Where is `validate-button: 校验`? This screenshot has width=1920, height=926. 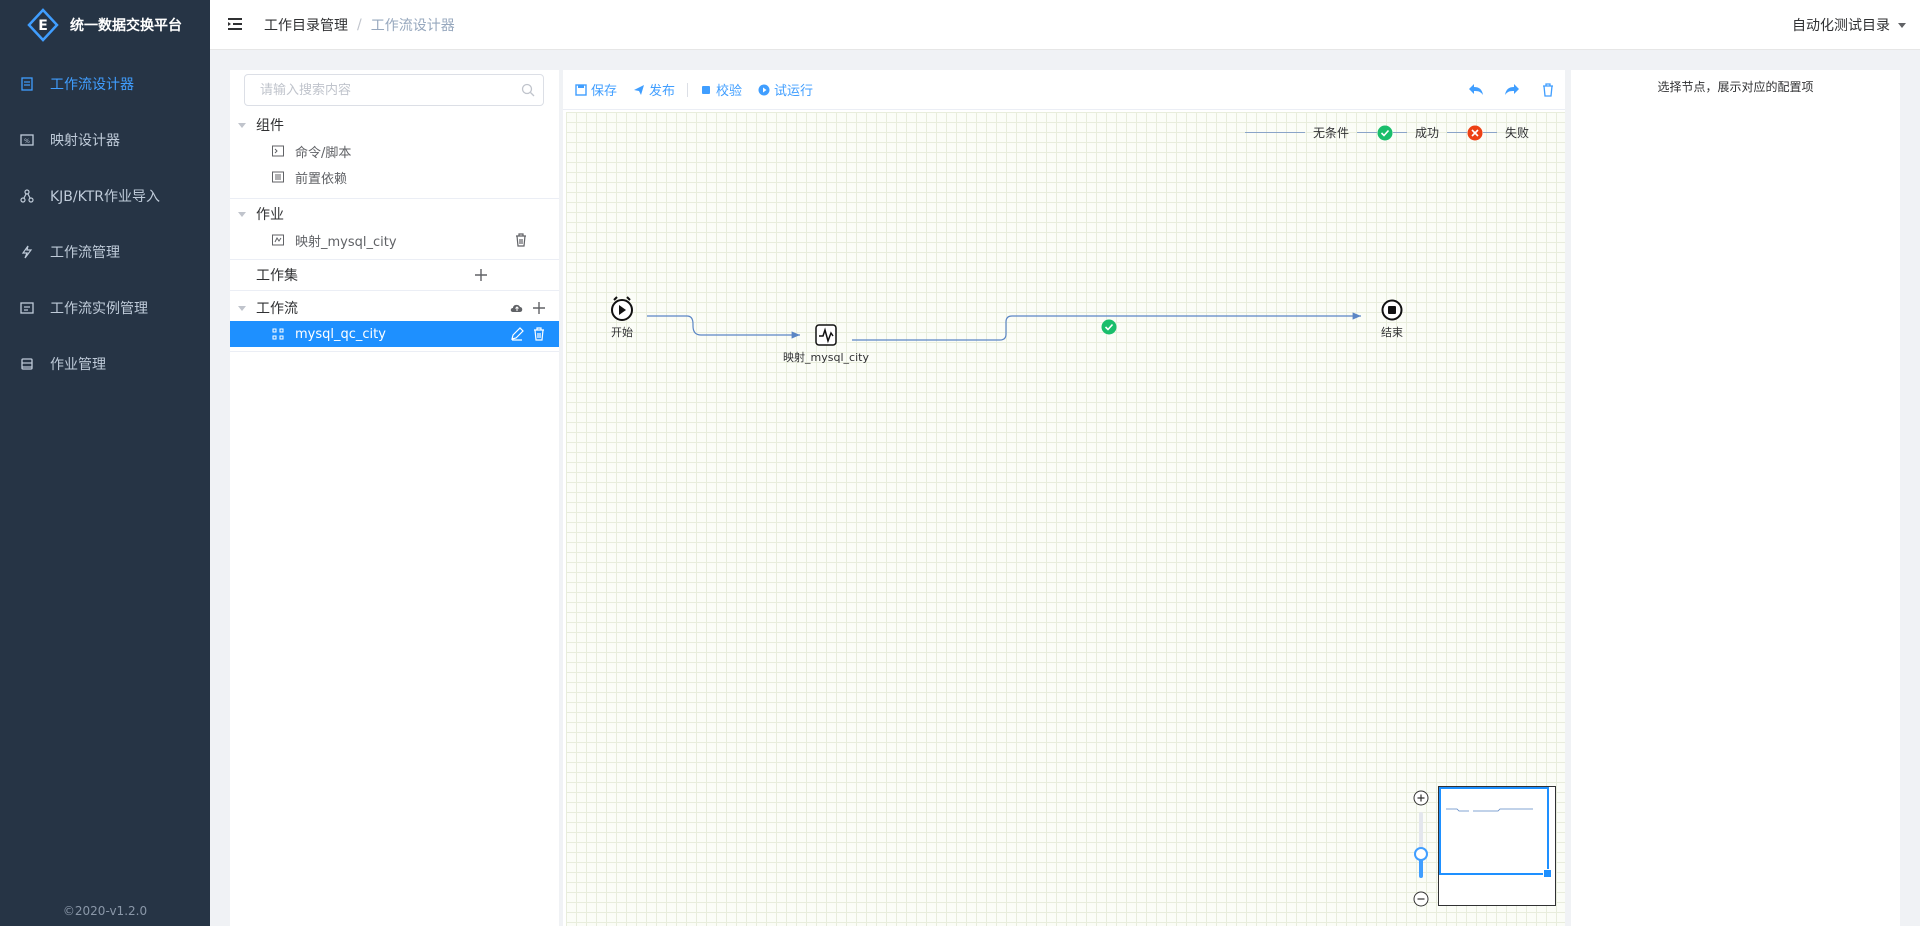
validate-button: 校验 is located at coordinates (721, 89).